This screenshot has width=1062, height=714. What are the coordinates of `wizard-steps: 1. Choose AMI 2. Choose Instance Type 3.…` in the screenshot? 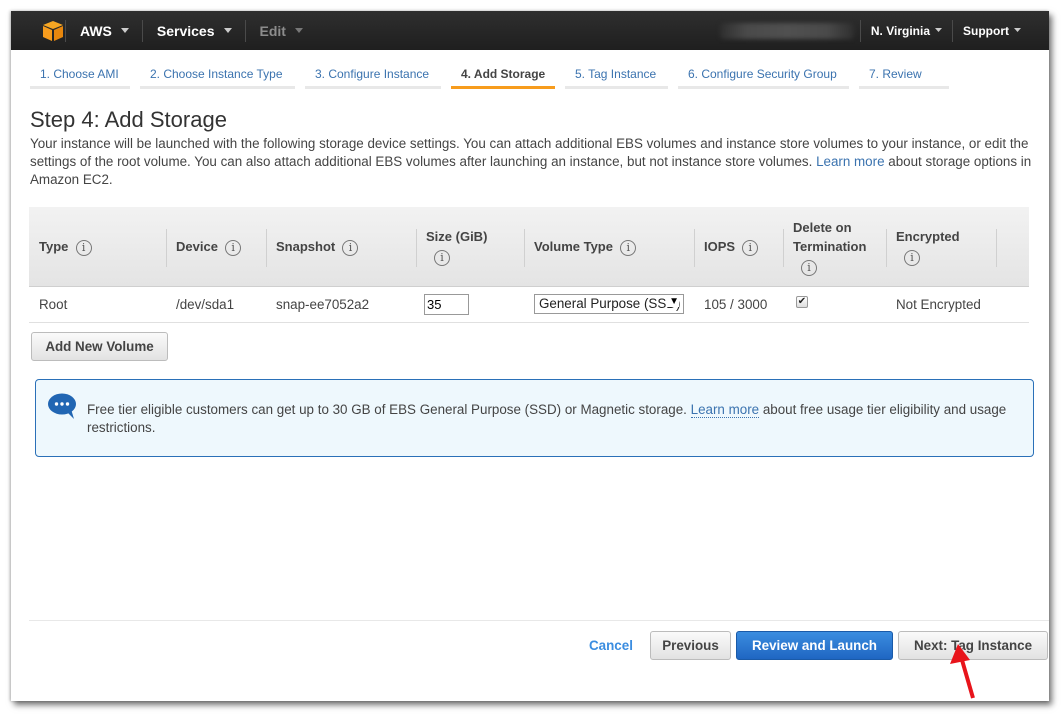 It's located at (494, 76).